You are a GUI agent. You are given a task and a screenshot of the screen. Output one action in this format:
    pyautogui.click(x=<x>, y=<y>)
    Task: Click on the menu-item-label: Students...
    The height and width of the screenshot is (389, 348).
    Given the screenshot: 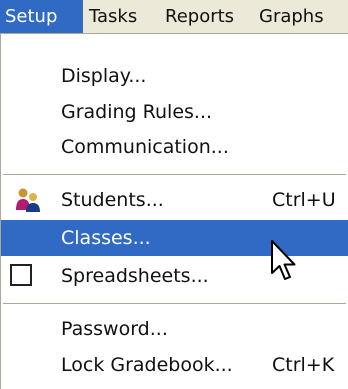 What is the action you would take?
    pyautogui.click(x=112, y=200)
    